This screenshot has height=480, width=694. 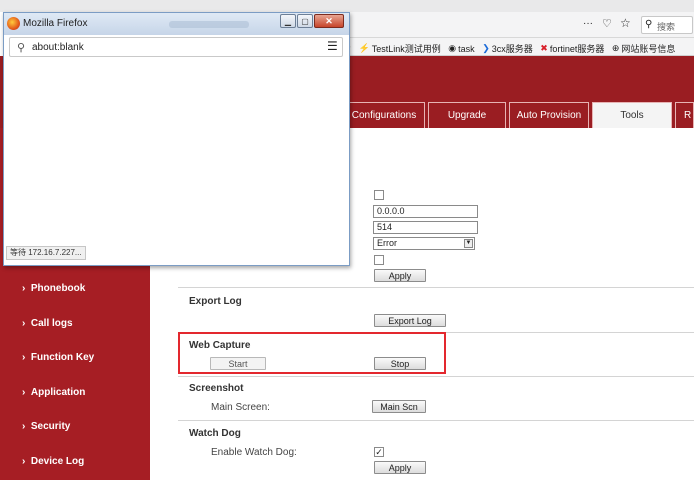 I want to click on github-icon: ◉, so click(x=452, y=48).